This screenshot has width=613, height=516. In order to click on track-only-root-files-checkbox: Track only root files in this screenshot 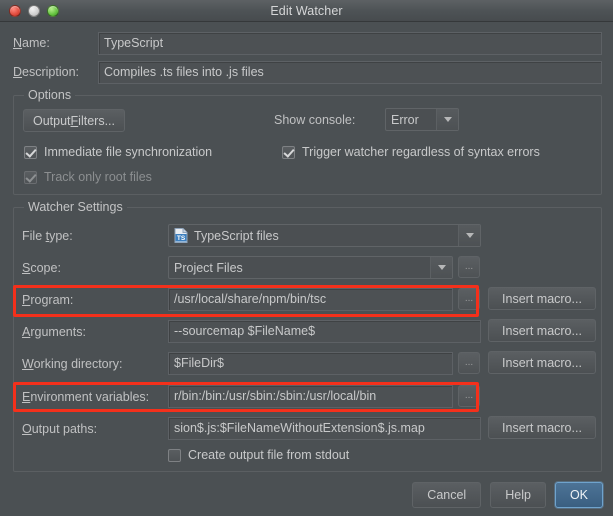, I will do `click(88, 177)`.